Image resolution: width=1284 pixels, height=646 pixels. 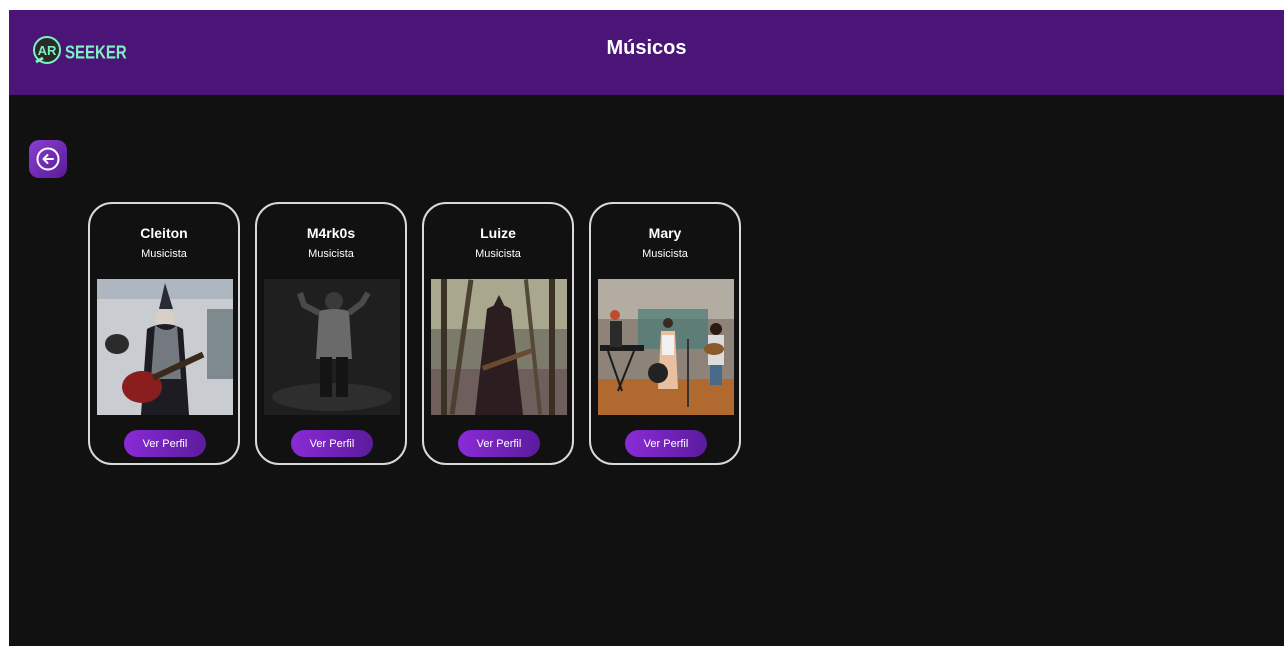 What do you see at coordinates (665, 233) in the screenshot?
I see `musician-name: Mary` at bounding box center [665, 233].